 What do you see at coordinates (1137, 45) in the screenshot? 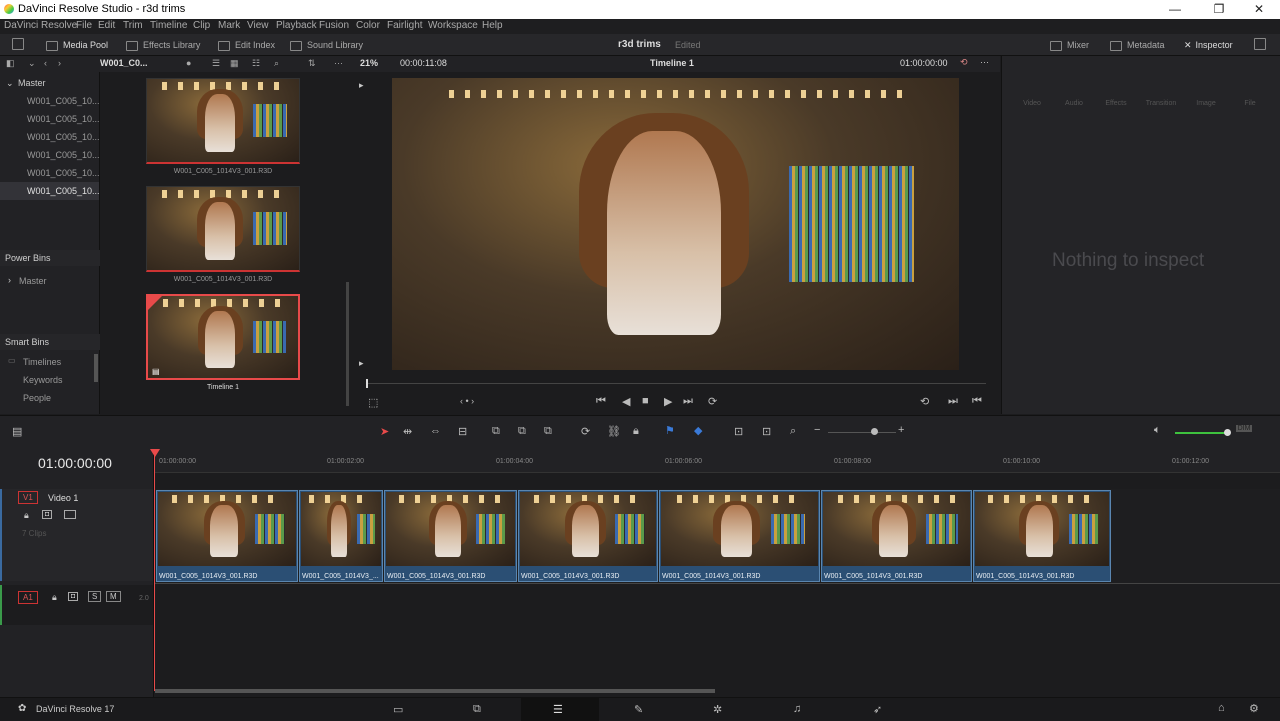
I see `metadata-button: Metadata` at bounding box center [1137, 45].